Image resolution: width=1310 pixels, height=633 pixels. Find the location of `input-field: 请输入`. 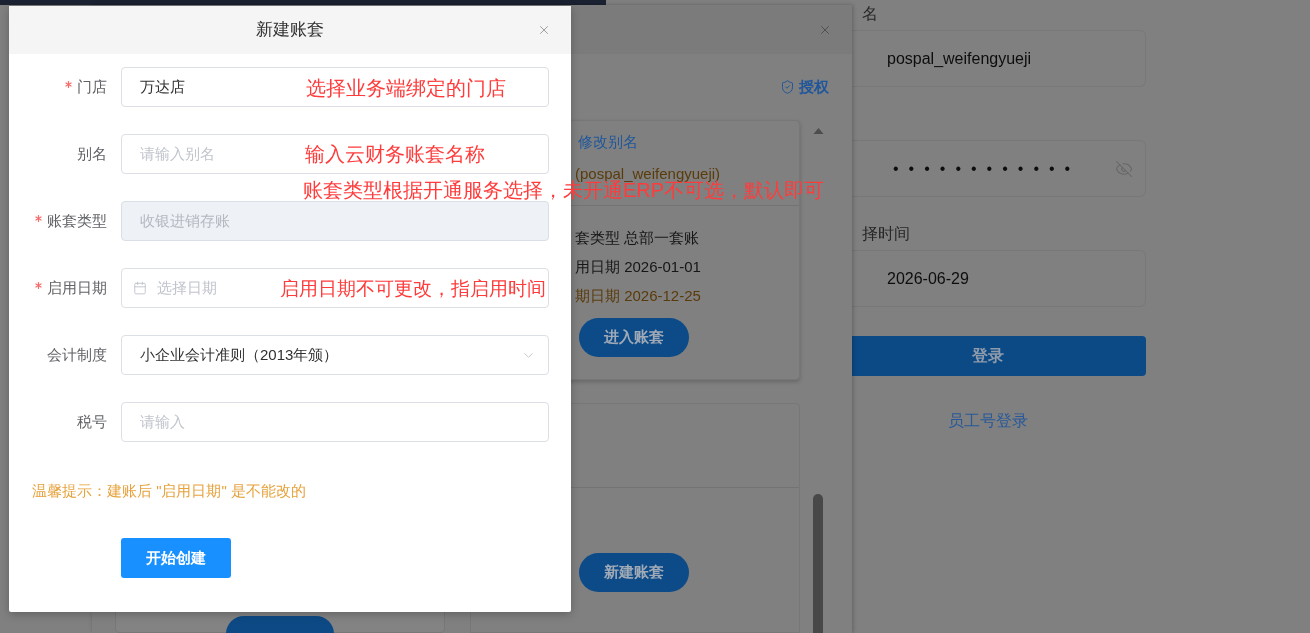

input-field: 请输入 is located at coordinates (335, 422).